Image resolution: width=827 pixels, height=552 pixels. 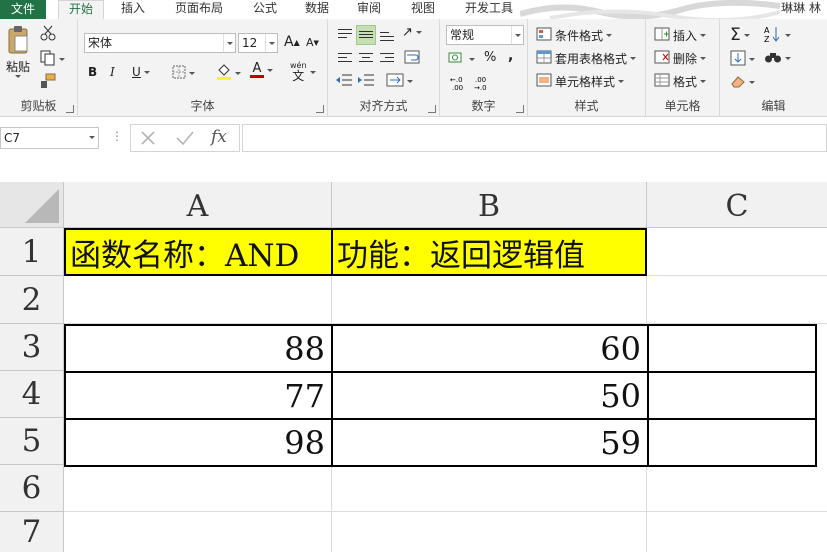 I want to click on paint-bucket-icon, so click(x=224, y=73).